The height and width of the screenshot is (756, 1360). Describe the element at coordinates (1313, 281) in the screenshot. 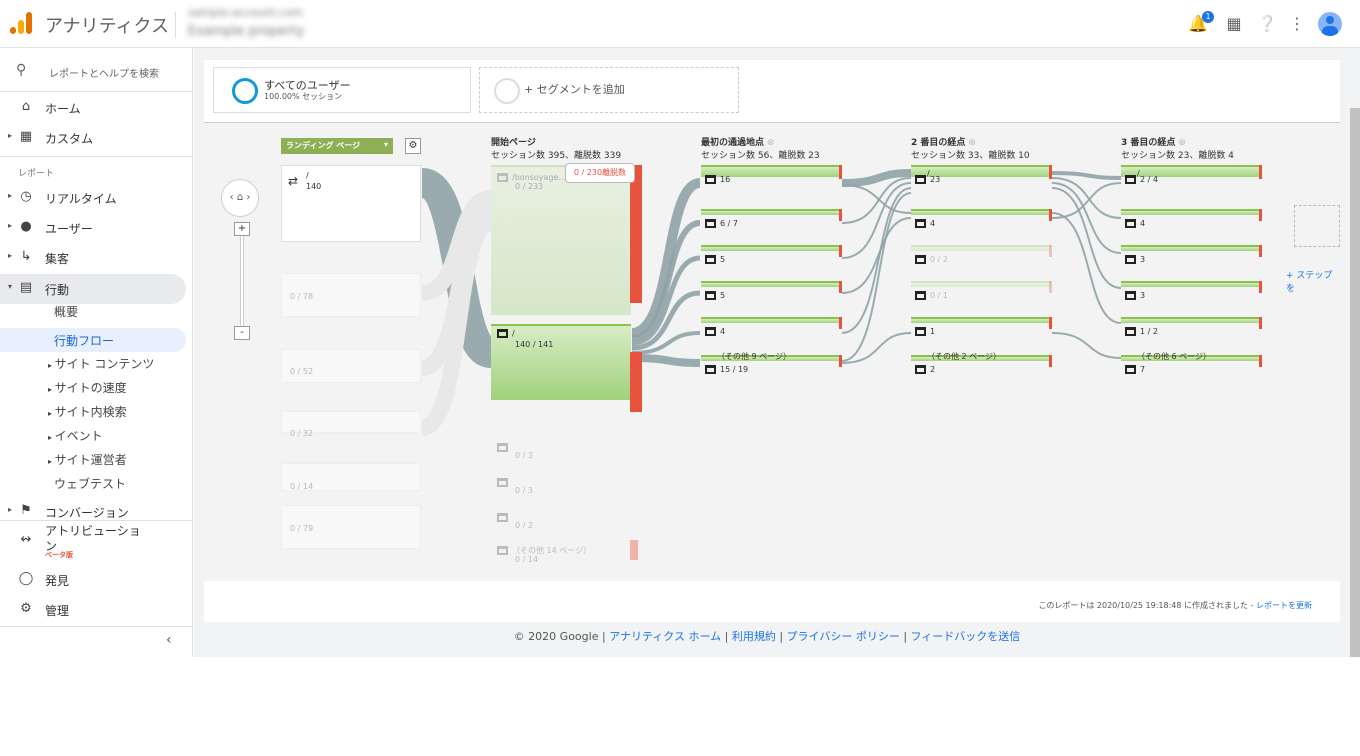

I see `add-step-button: + ステップを` at that location.